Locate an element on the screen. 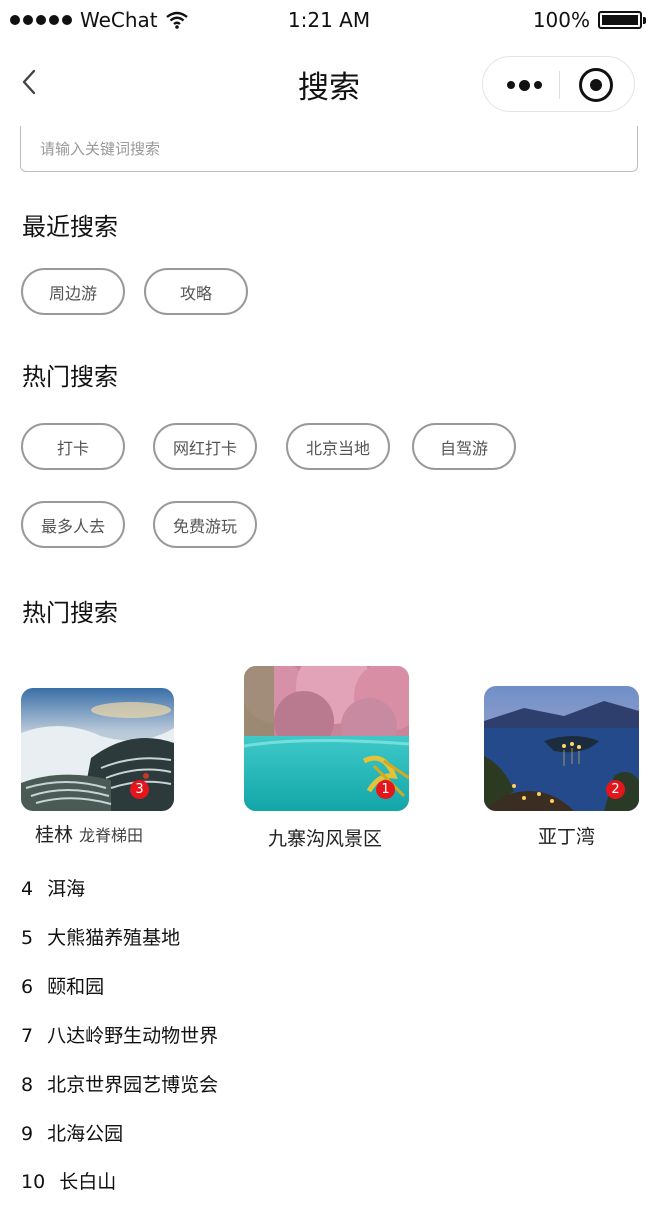  recent-tag: 攻略 is located at coordinates (196, 291).